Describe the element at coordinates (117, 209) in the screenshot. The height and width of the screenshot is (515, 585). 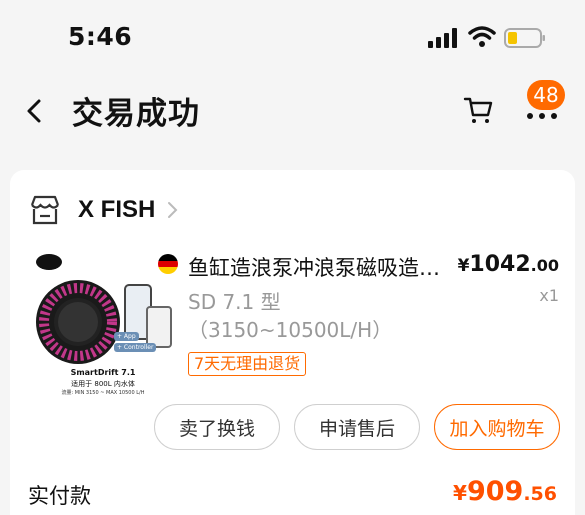
I see `shop-name: X FISH` at that location.